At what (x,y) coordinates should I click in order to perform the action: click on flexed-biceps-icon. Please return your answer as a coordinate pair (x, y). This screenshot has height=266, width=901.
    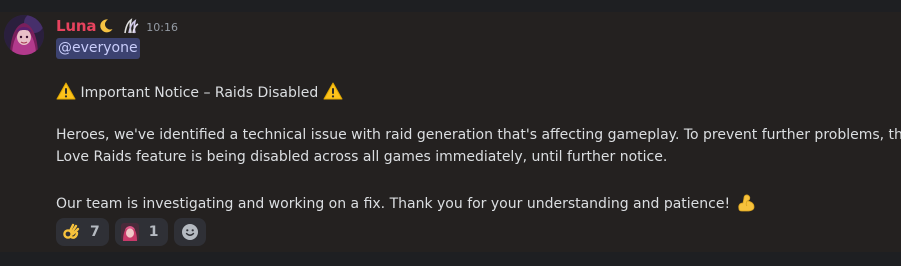
    Looking at the image, I should click on (746, 202).